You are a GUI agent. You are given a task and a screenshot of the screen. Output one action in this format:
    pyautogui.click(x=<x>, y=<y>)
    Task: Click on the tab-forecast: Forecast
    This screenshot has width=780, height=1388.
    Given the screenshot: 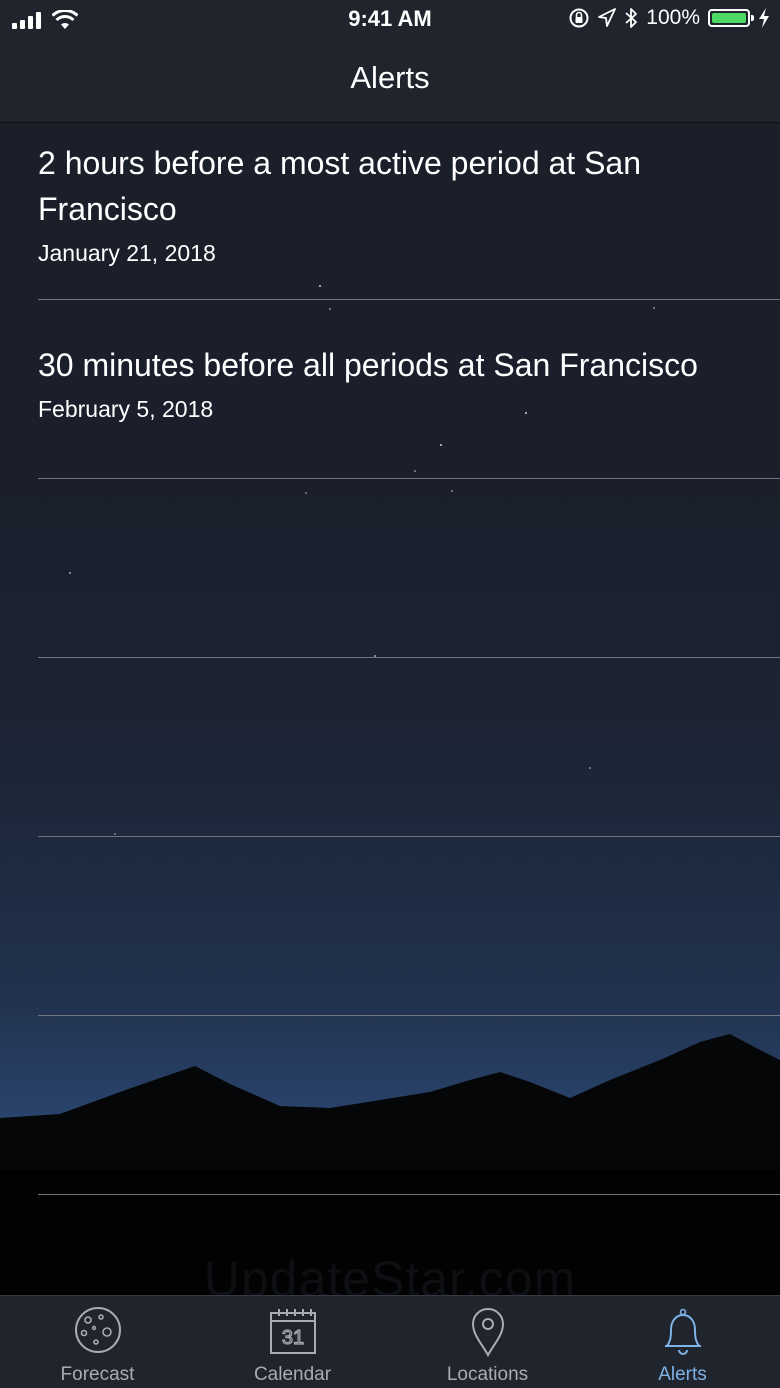 What is the action you would take?
    pyautogui.click(x=97, y=1342)
    